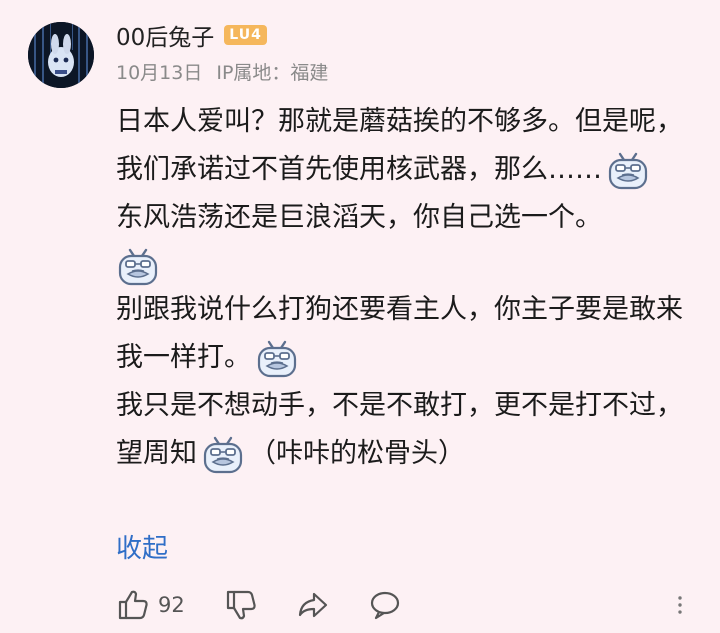 The image size is (720, 633). What do you see at coordinates (171, 605) in the screenshot?
I see `like-count: 92` at bounding box center [171, 605].